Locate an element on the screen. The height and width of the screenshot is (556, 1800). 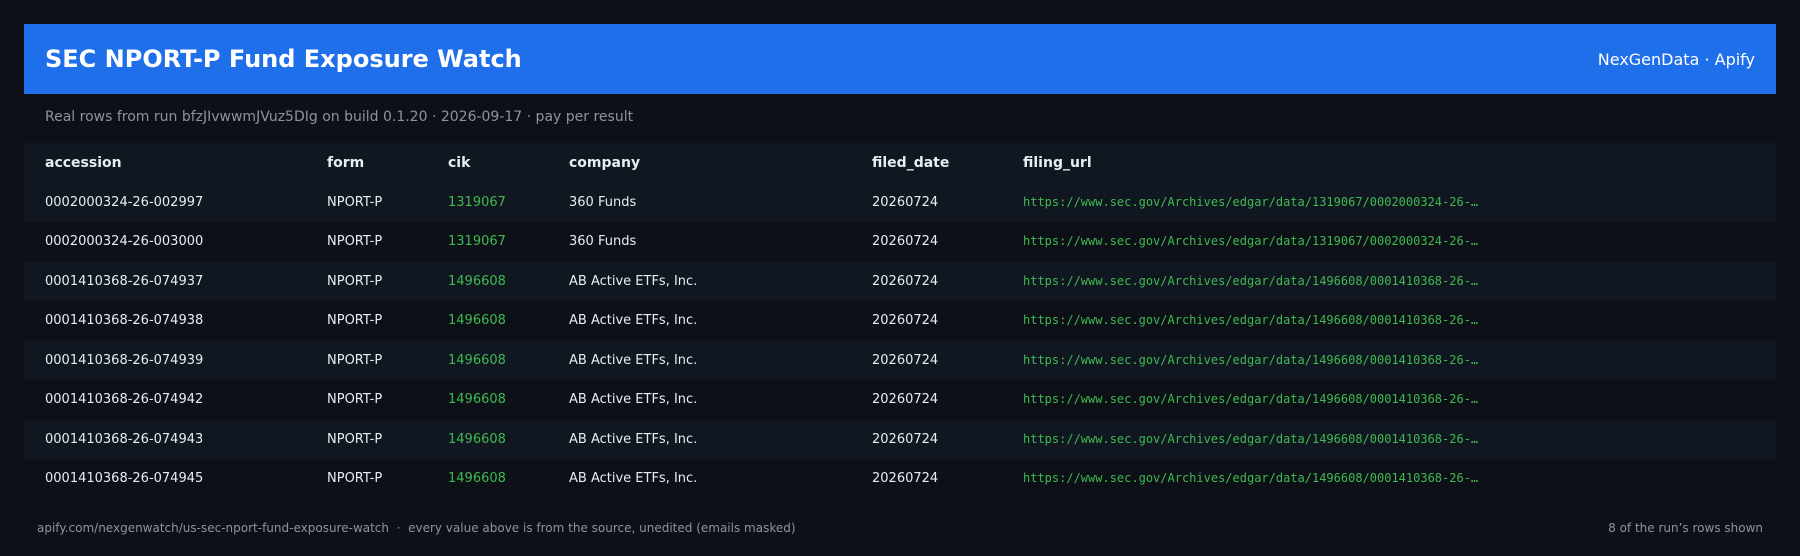
cell-accession: 0002000324-26-002997 is located at coordinates (175, 202).